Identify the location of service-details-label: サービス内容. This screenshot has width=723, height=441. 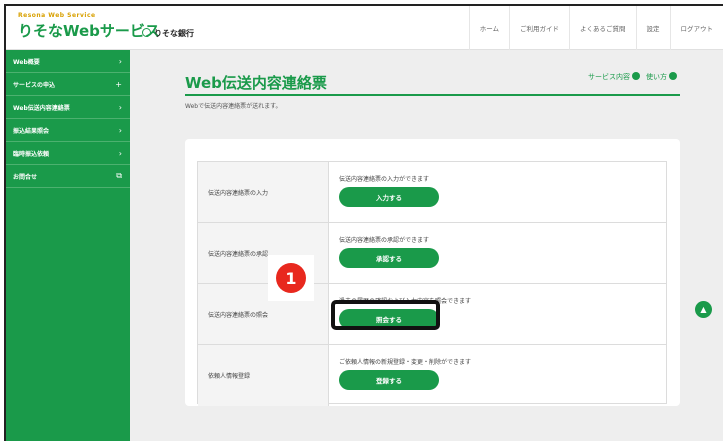
(609, 77).